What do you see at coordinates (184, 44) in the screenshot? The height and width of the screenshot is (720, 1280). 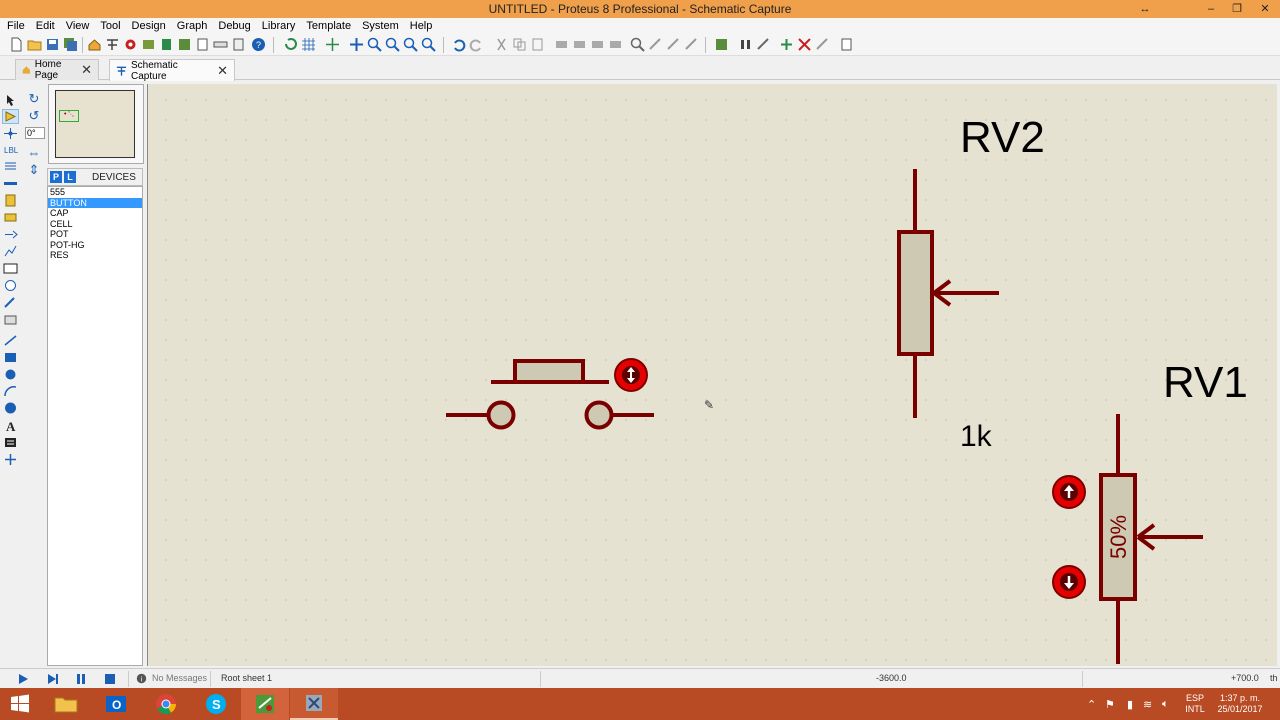 I see `design-explorer-icon` at bounding box center [184, 44].